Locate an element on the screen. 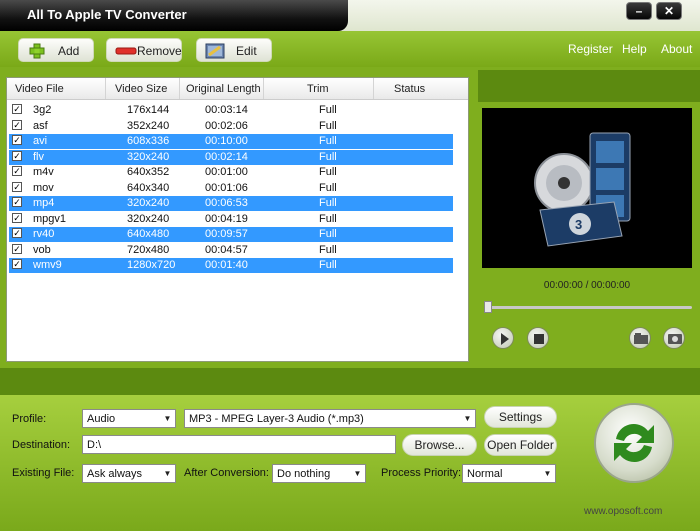 The height and width of the screenshot is (531, 700). add-icon is located at coordinates (37, 52).